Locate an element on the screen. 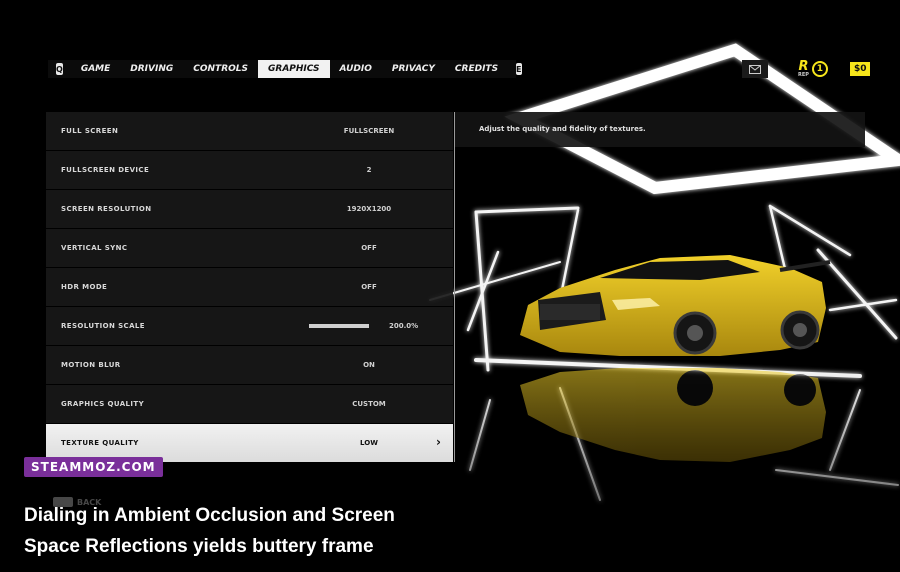  setting-label: GRAPHICS QUALITY is located at coordinates (103, 404).